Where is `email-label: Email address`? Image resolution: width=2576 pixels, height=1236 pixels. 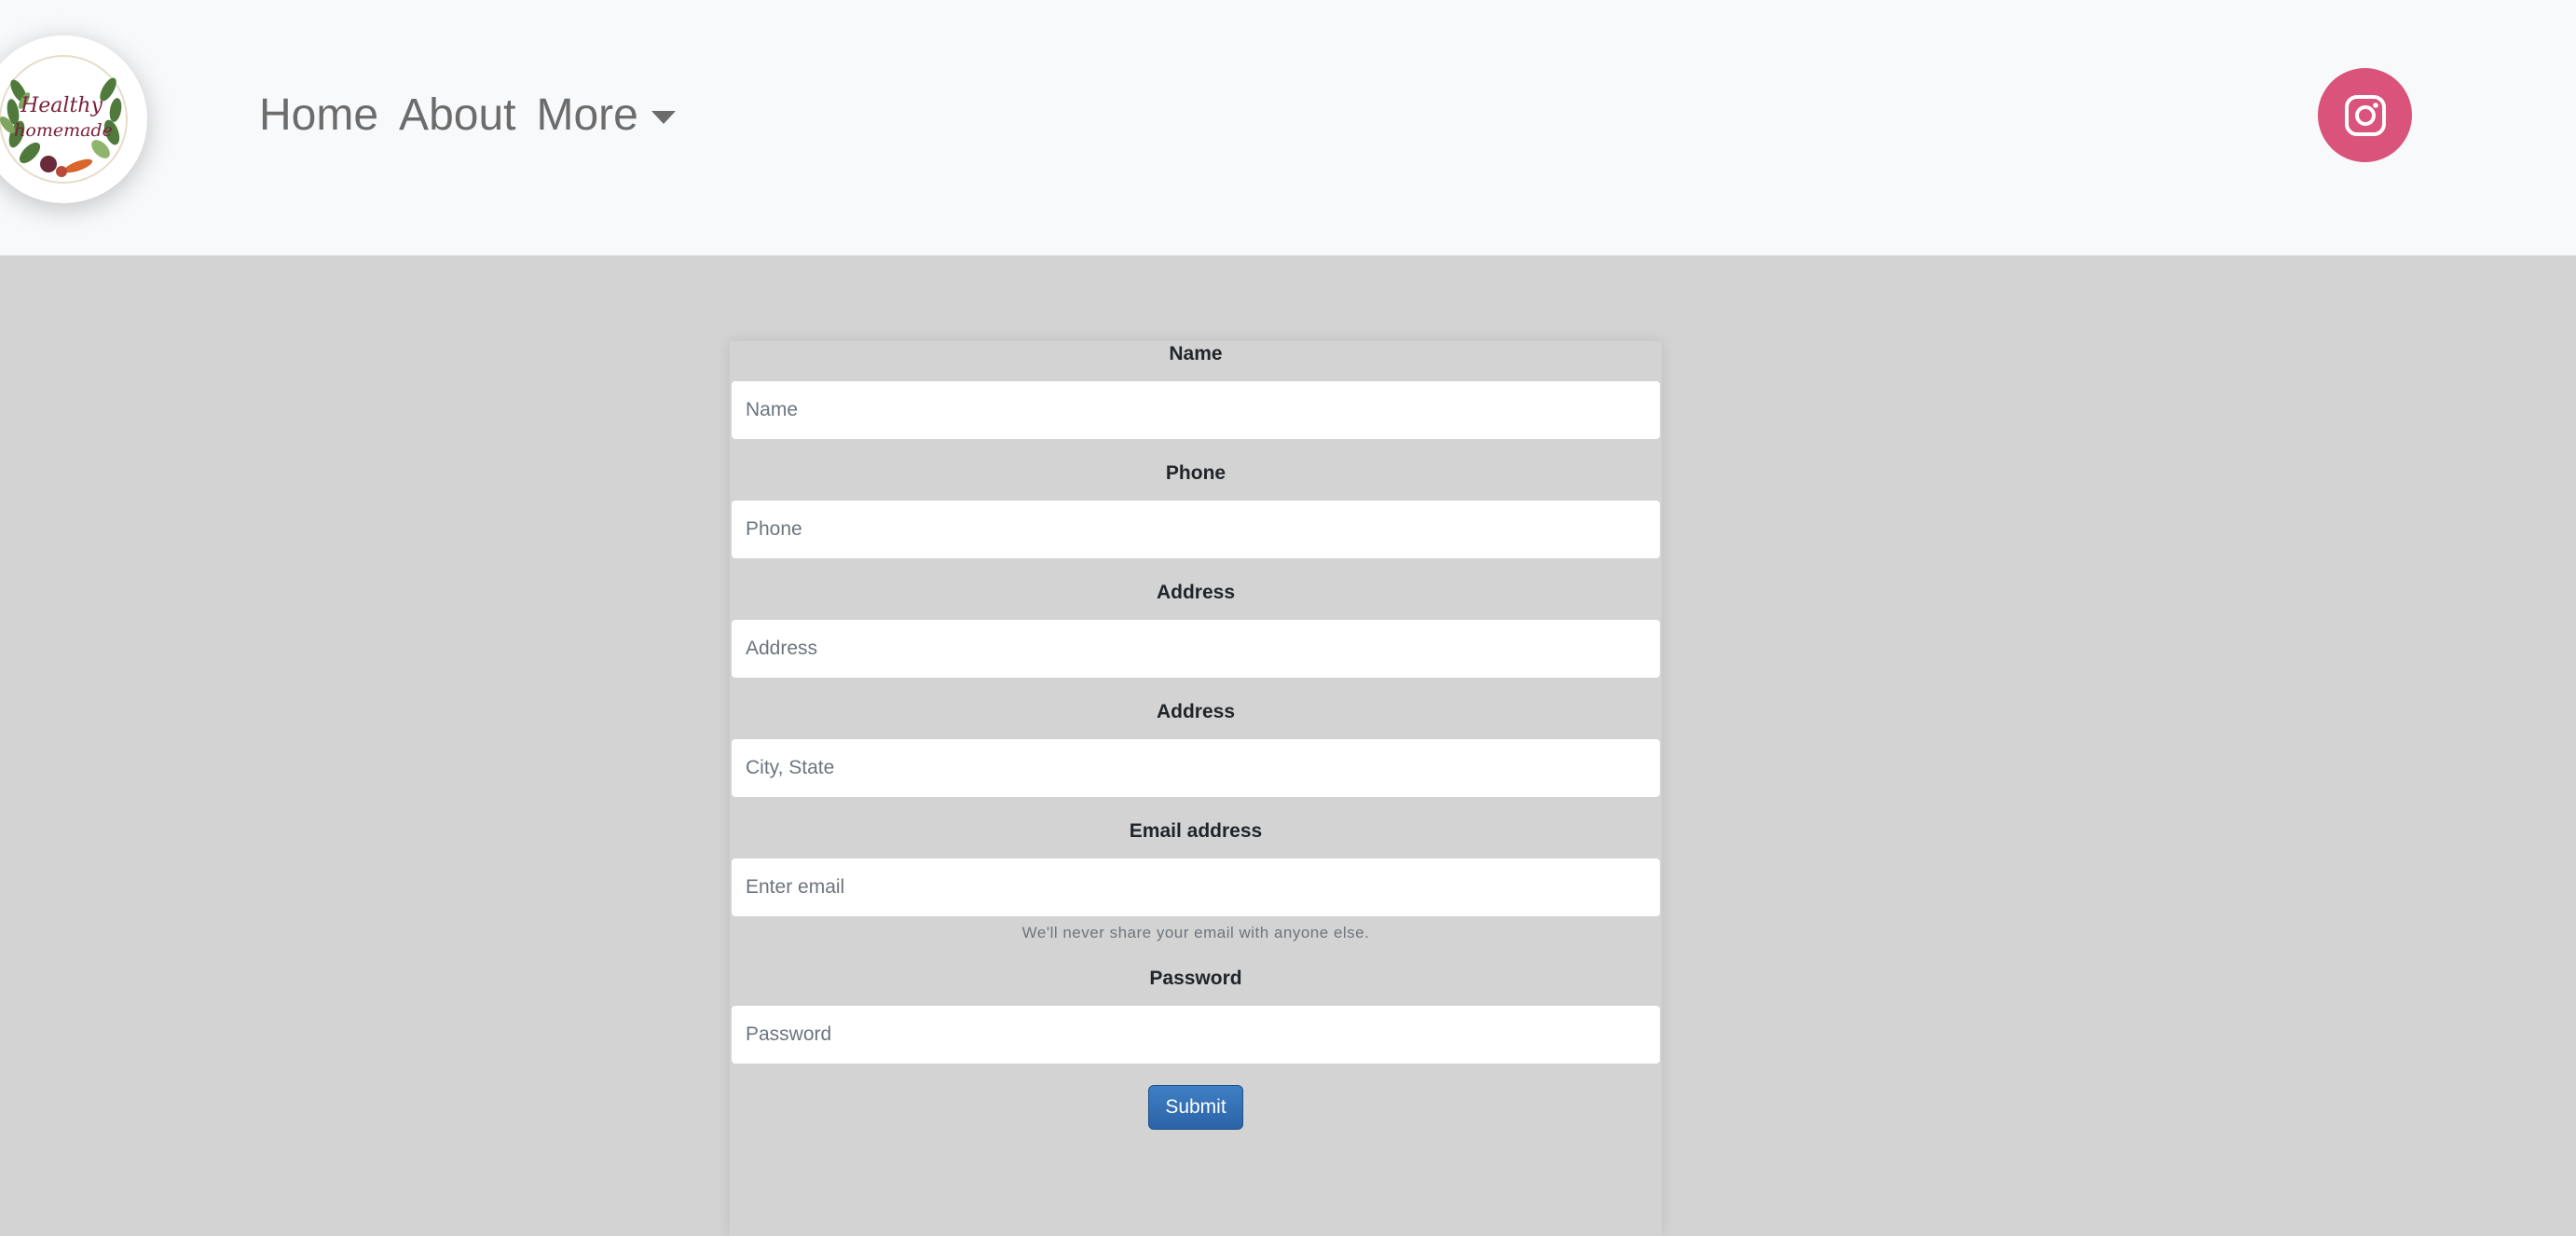
email-label: Email address is located at coordinates (1196, 831).